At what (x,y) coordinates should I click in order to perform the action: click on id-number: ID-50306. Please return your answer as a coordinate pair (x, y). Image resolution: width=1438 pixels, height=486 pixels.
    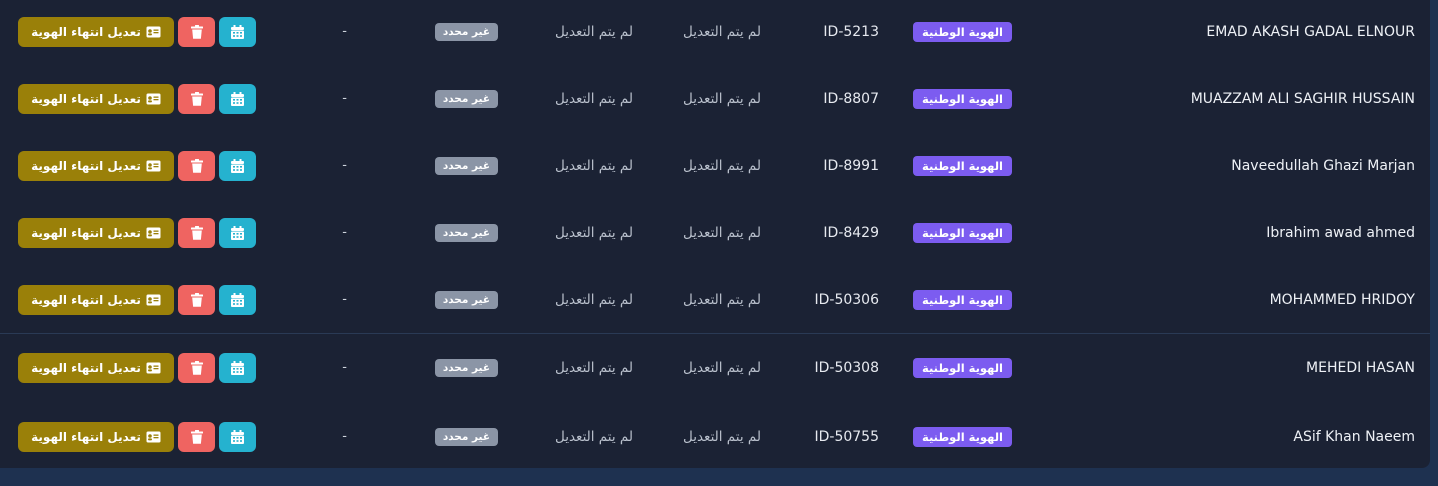
    Looking at the image, I should click on (847, 299).